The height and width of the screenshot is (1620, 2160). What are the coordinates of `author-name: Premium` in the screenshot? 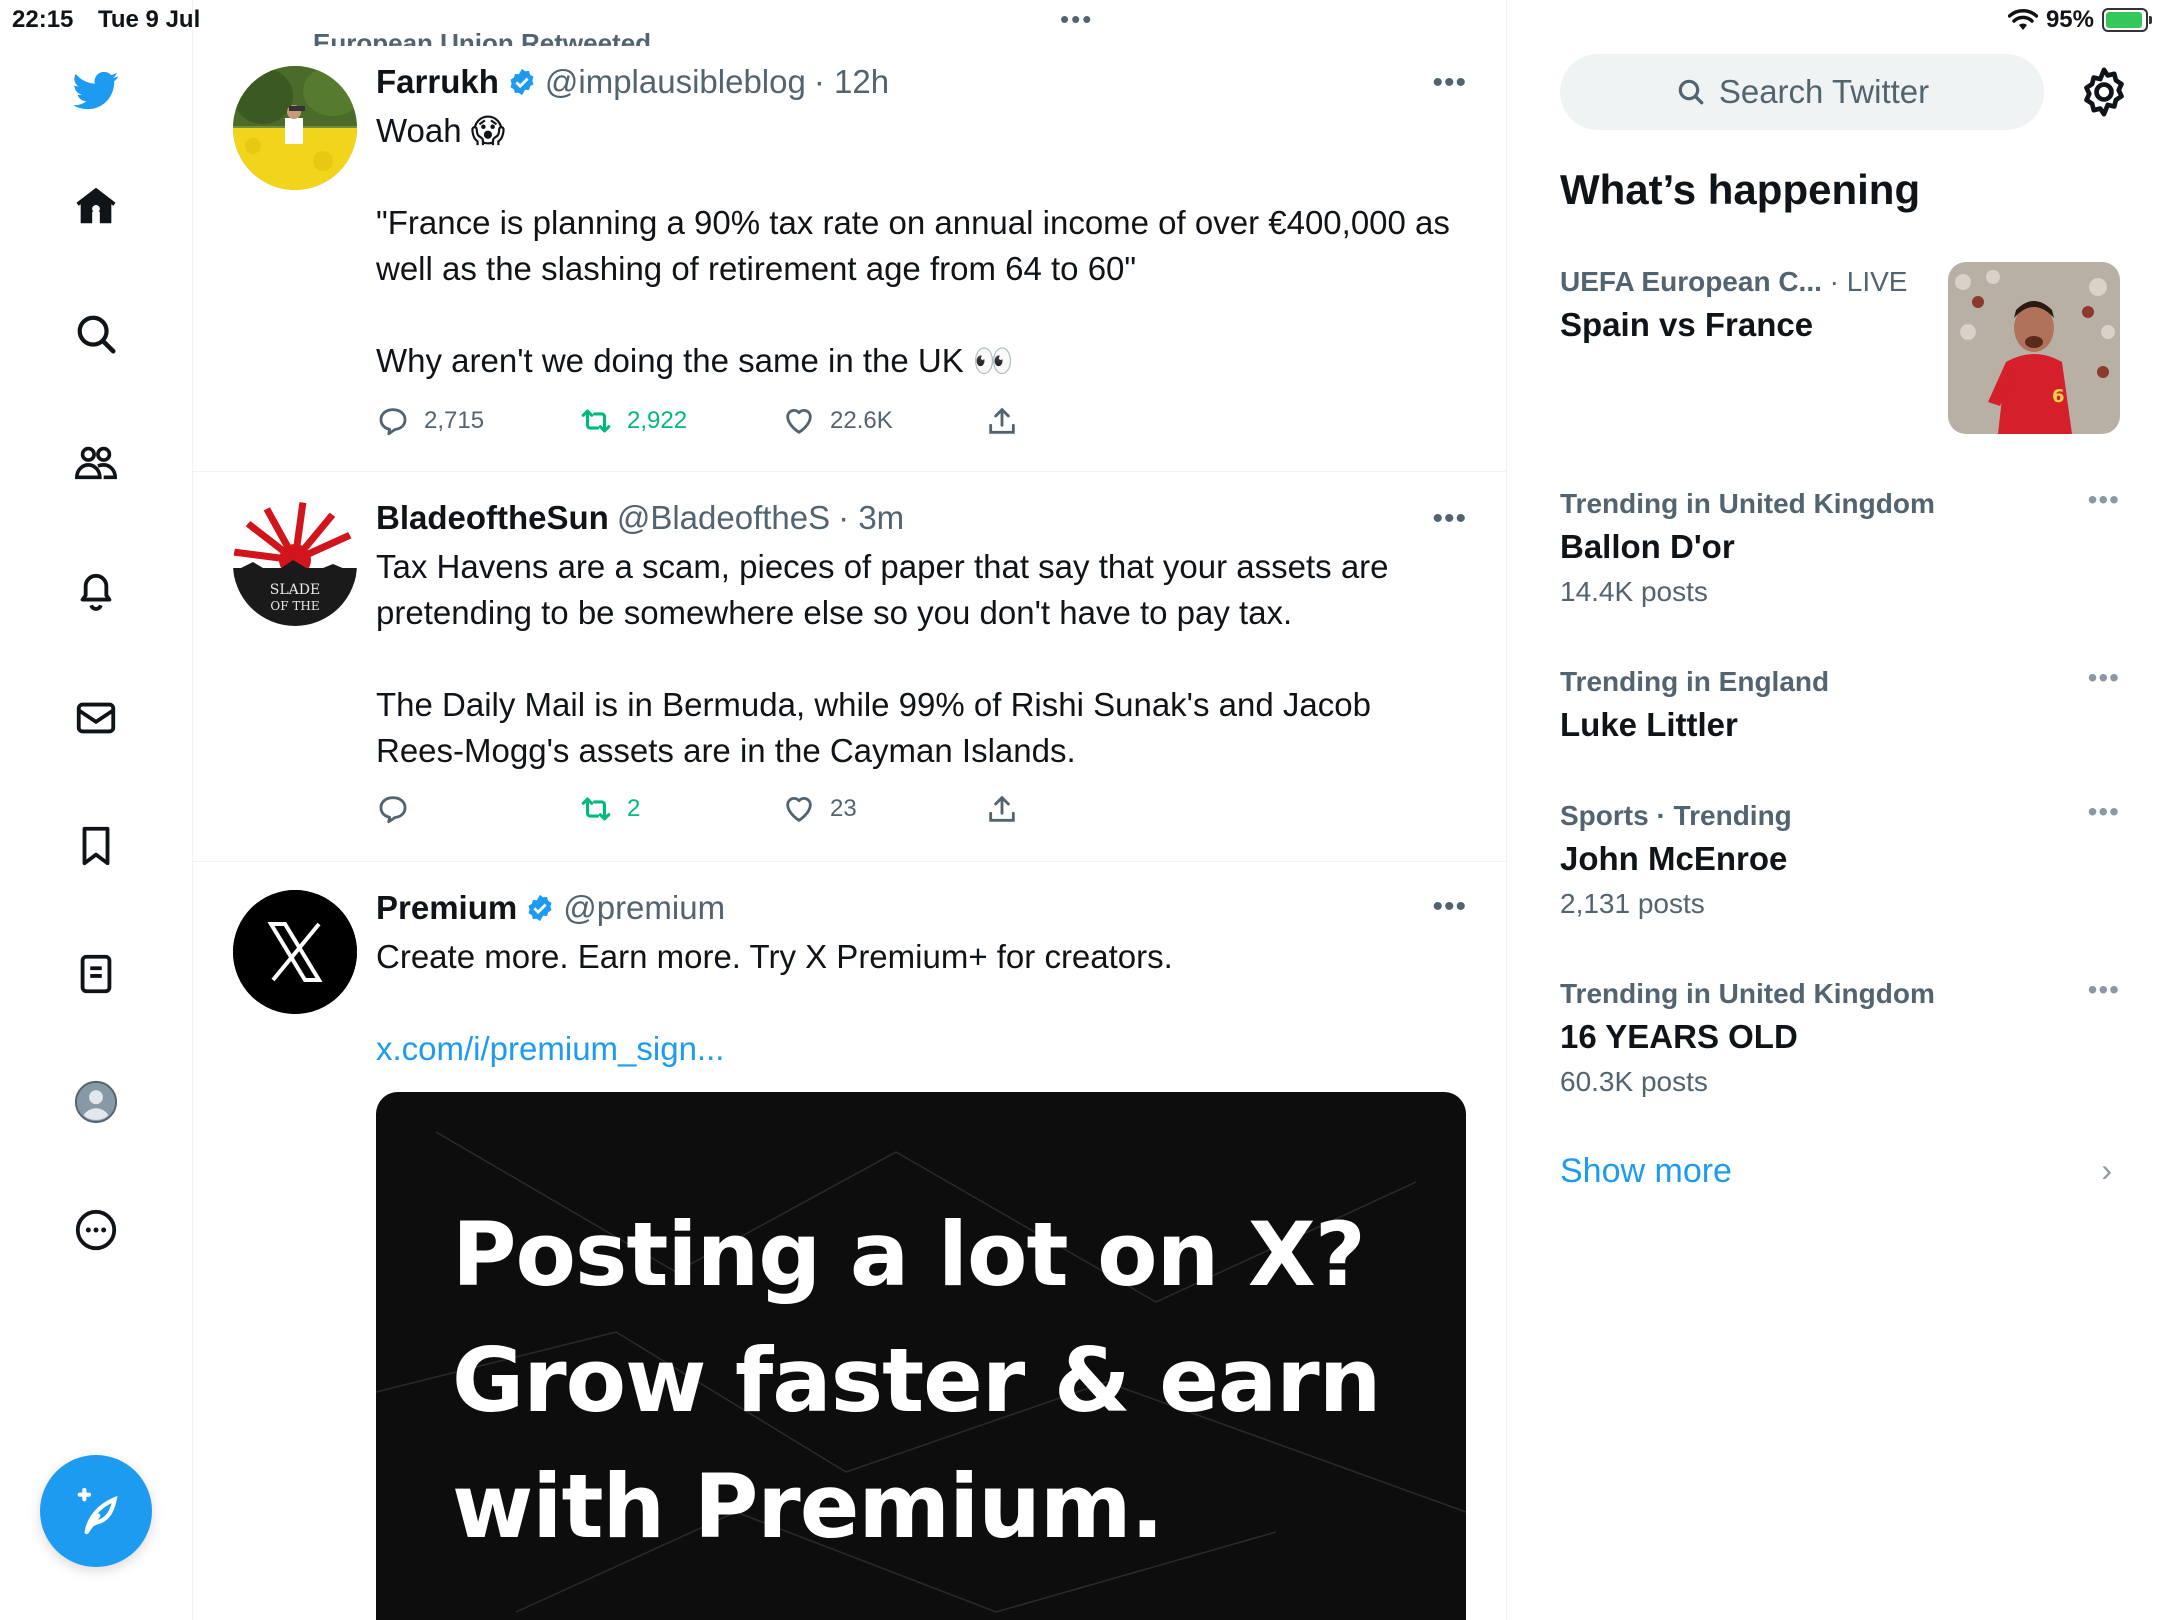 It's located at (446, 908).